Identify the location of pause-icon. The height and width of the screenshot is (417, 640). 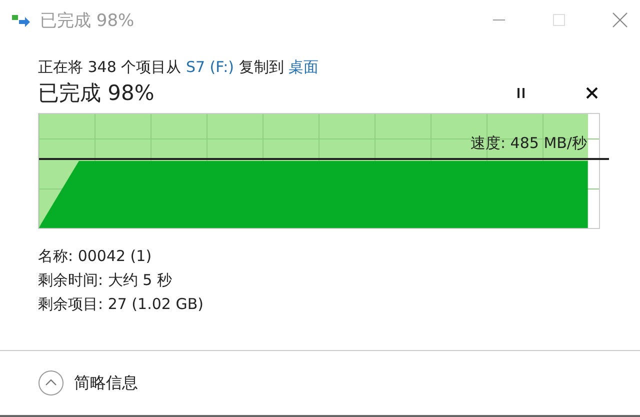
(521, 93).